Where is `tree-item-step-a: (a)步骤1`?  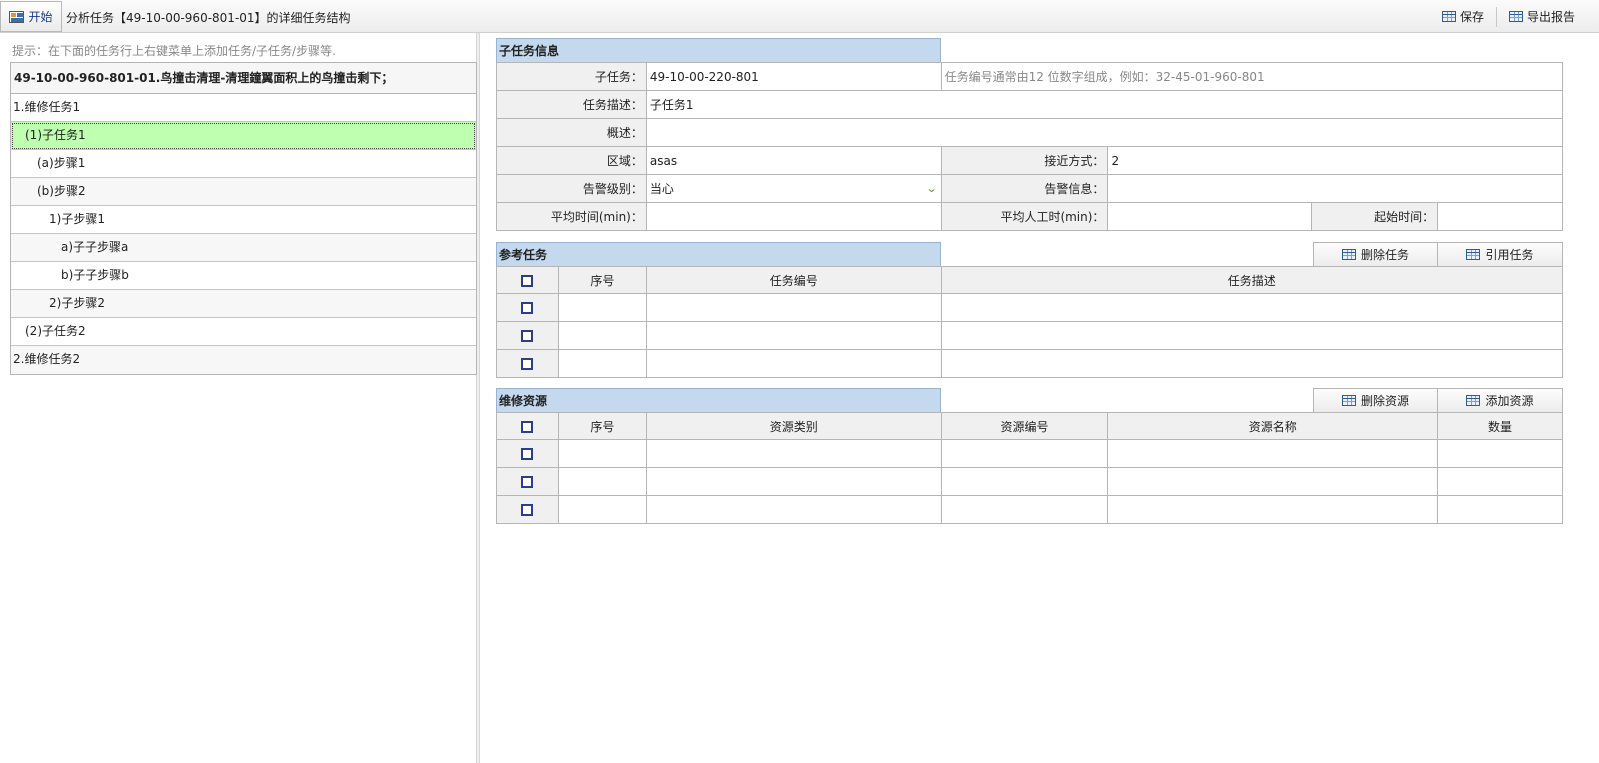
tree-item-step-a: (a)步骤1 is located at coordinates (243, 164).